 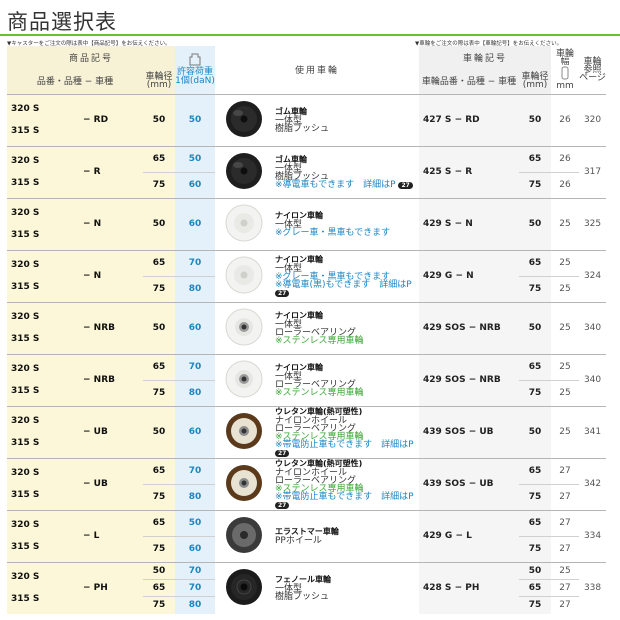 I want to click on wheel-ref-page: 338, so click(x=593, y=587).